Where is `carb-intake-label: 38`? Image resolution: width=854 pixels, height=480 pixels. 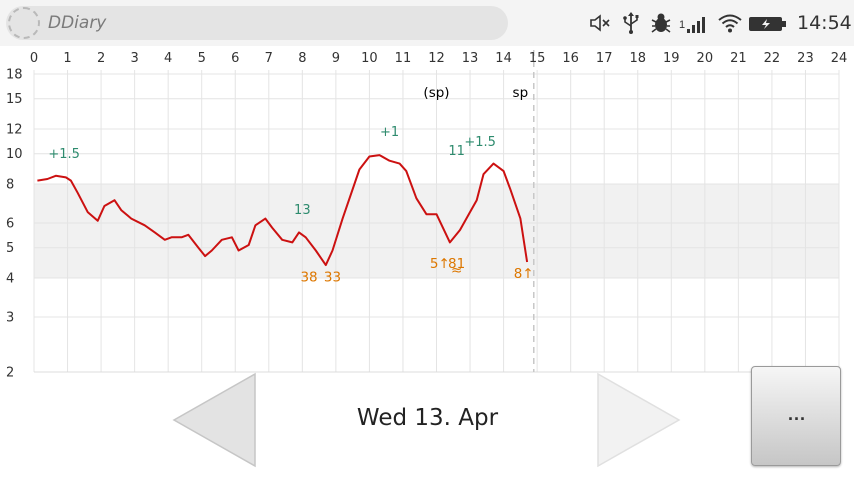 carb-intake-label: 38 is located at coordinates (308, 277).